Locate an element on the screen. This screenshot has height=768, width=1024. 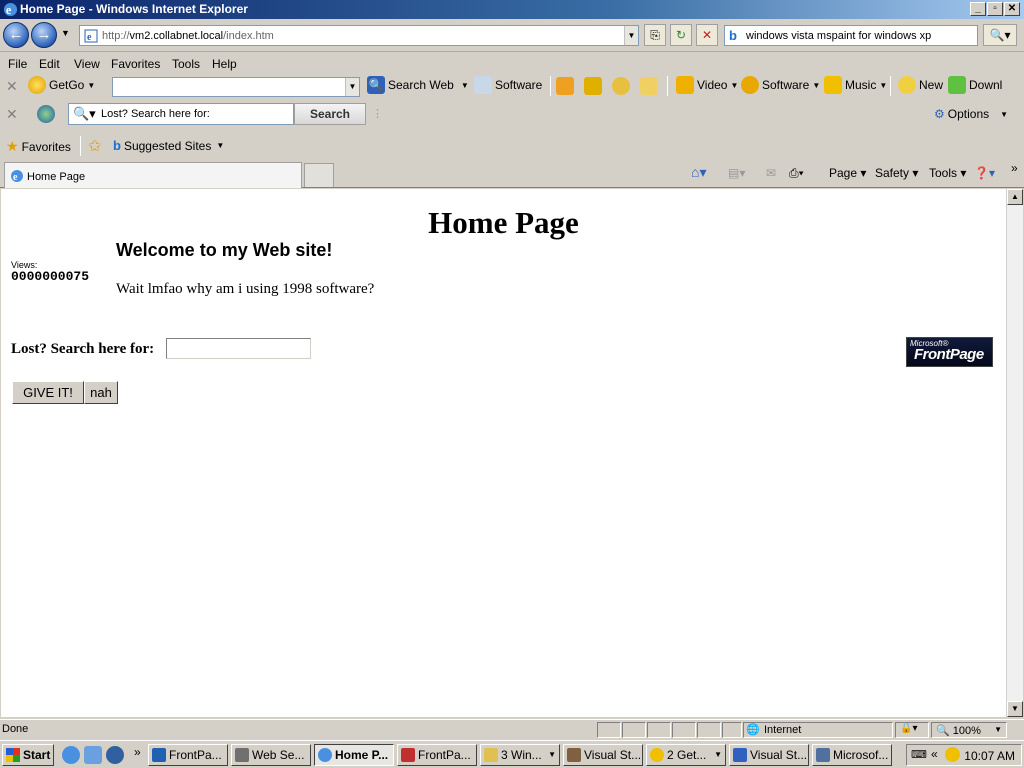
music-icon is located at coordinates (833, 85).